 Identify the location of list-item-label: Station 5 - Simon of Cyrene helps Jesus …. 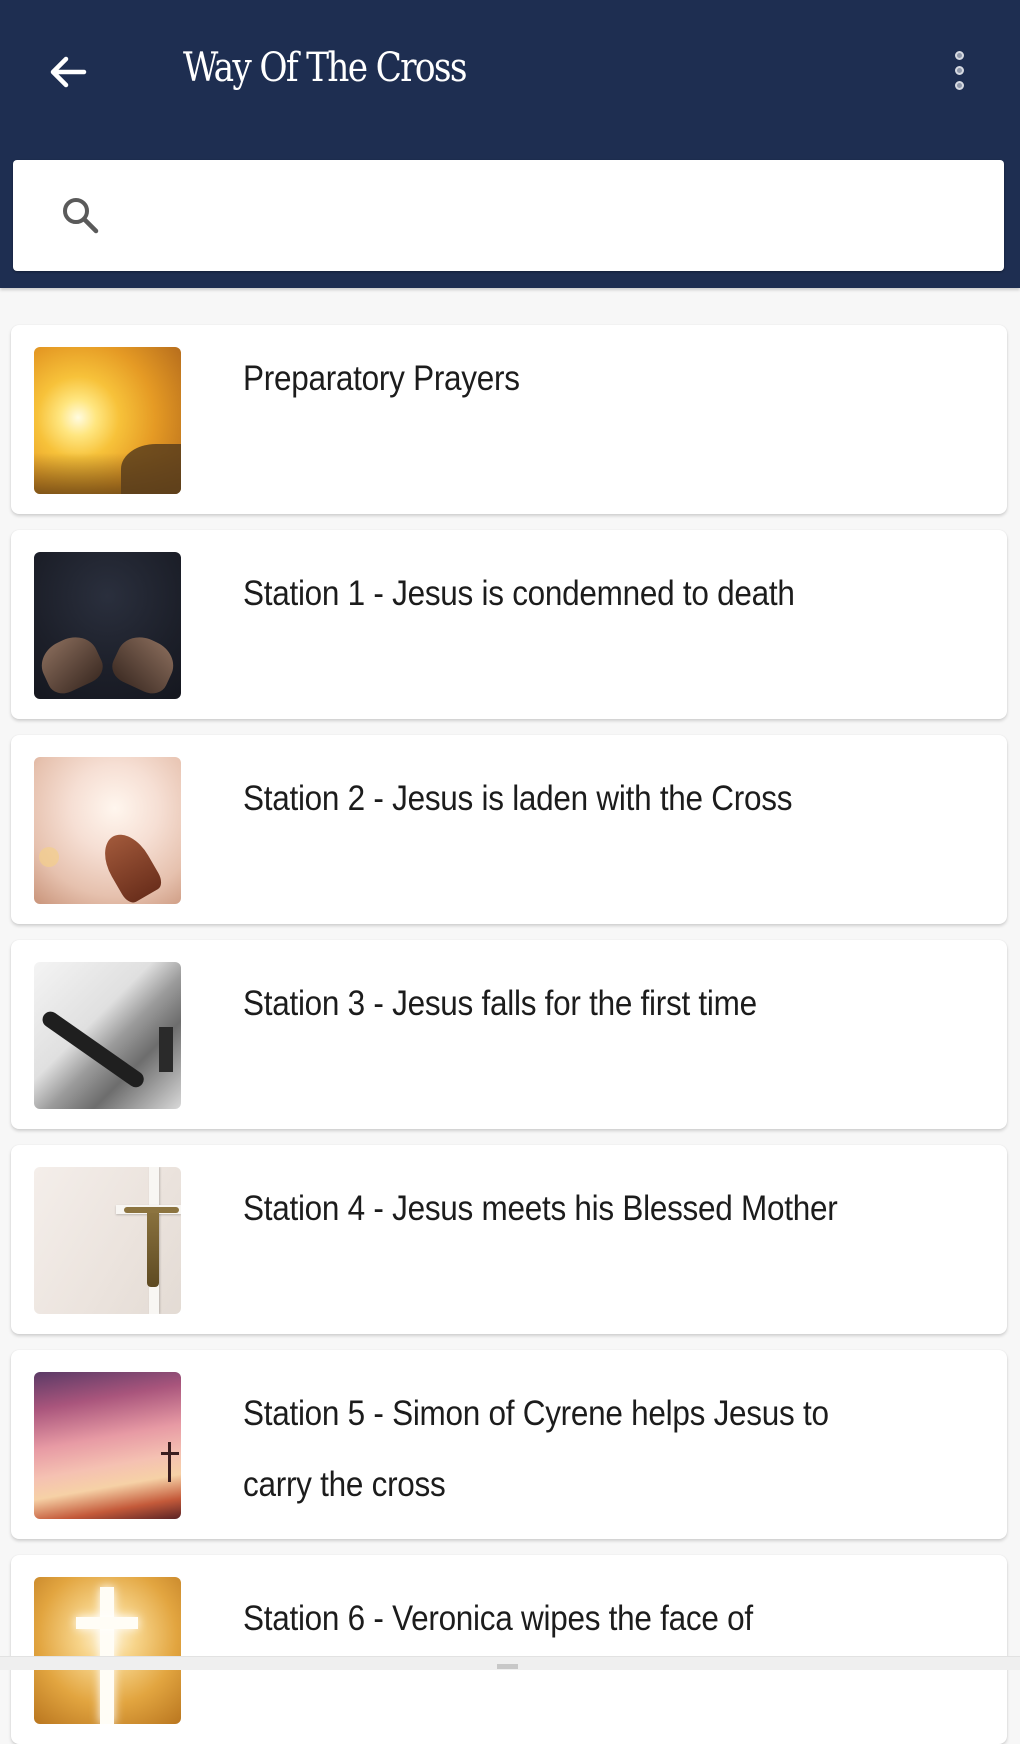
(536, 1449).